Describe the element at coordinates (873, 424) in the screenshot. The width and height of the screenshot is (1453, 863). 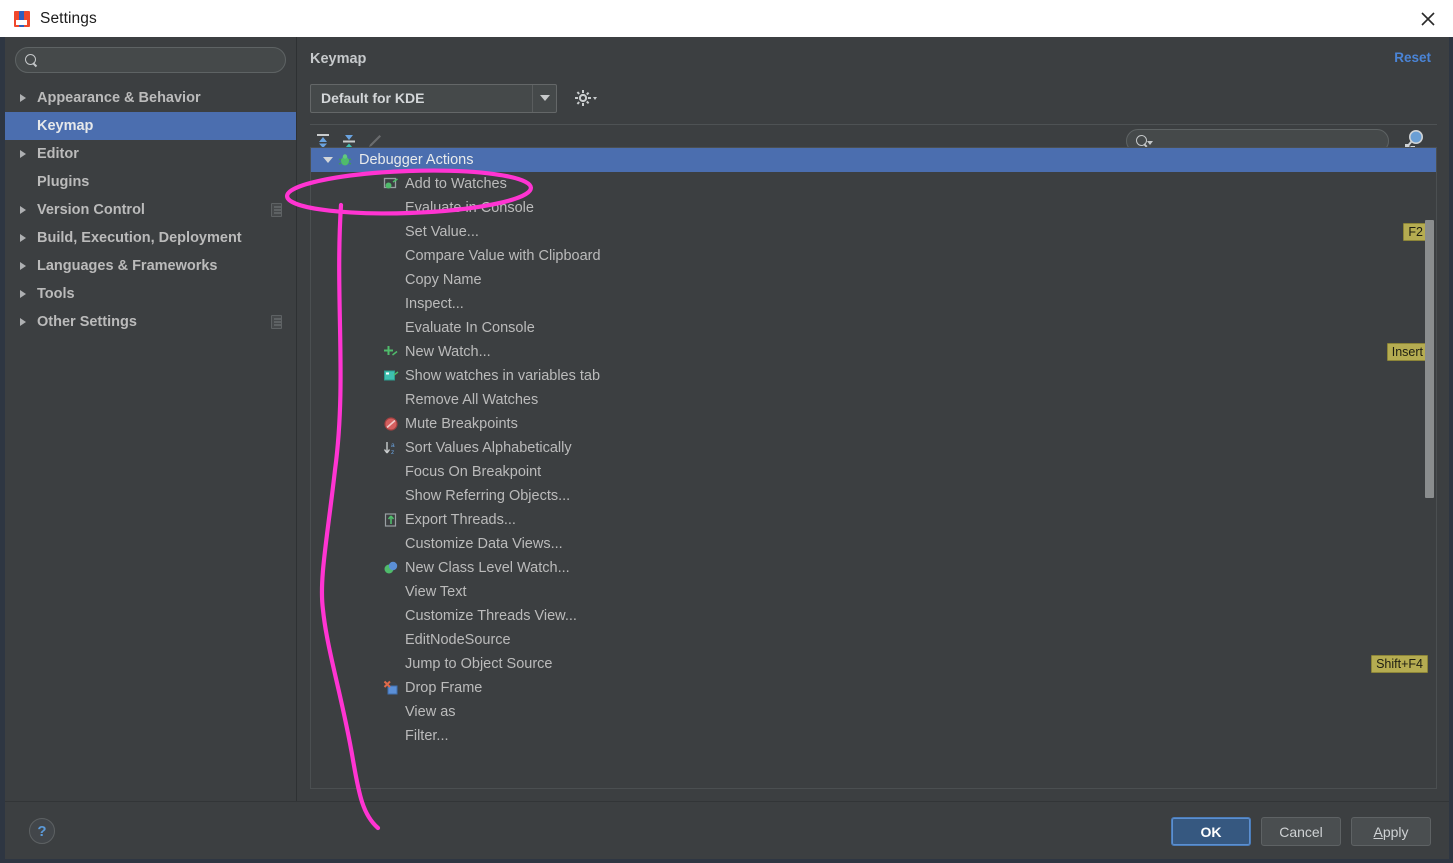
I see `tree-row-mute-breakpoints: Mute Breakpoints` at that location.